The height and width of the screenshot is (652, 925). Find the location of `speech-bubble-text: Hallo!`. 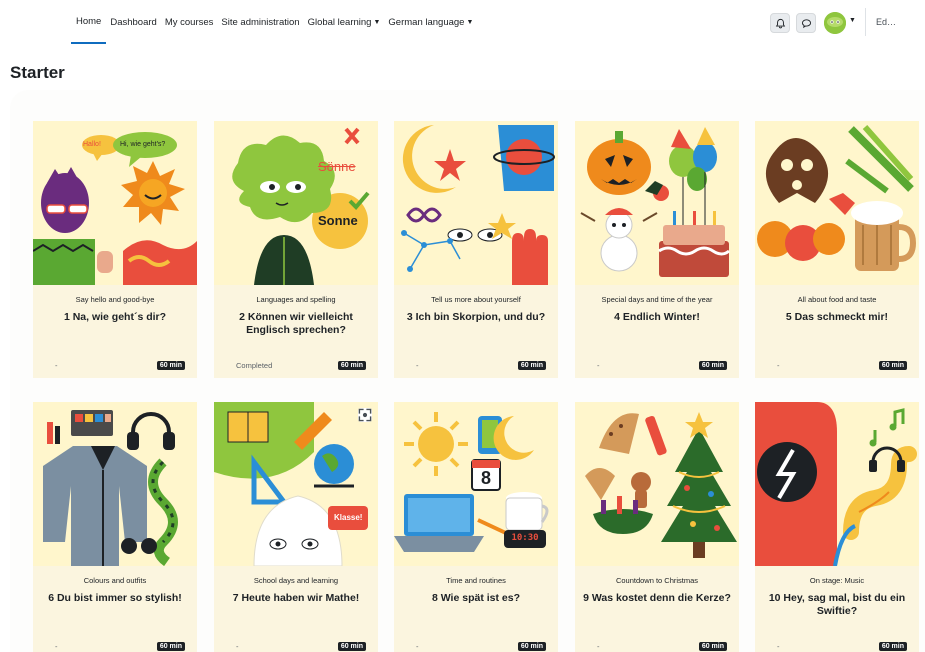

speech-bubble-text: Hallo! is located at coordinates (92, 144).